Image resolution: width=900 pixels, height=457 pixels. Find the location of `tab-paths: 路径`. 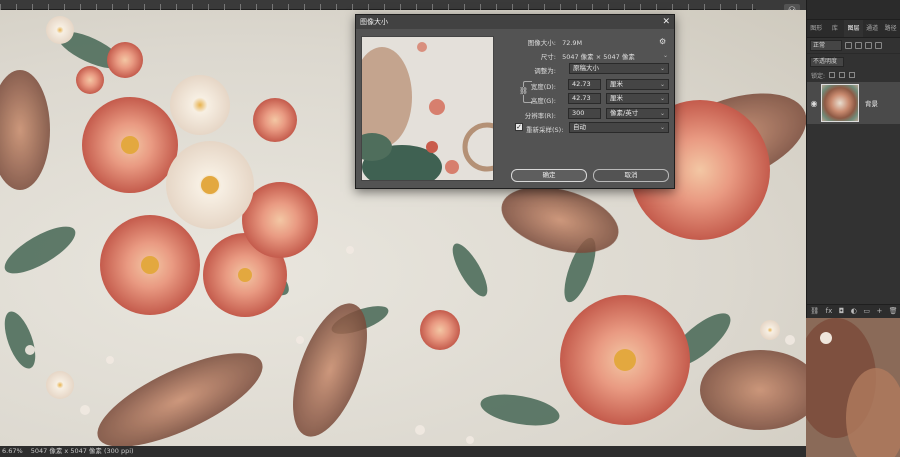

tab-paths: 路径 is located at coordinates (890, 28).